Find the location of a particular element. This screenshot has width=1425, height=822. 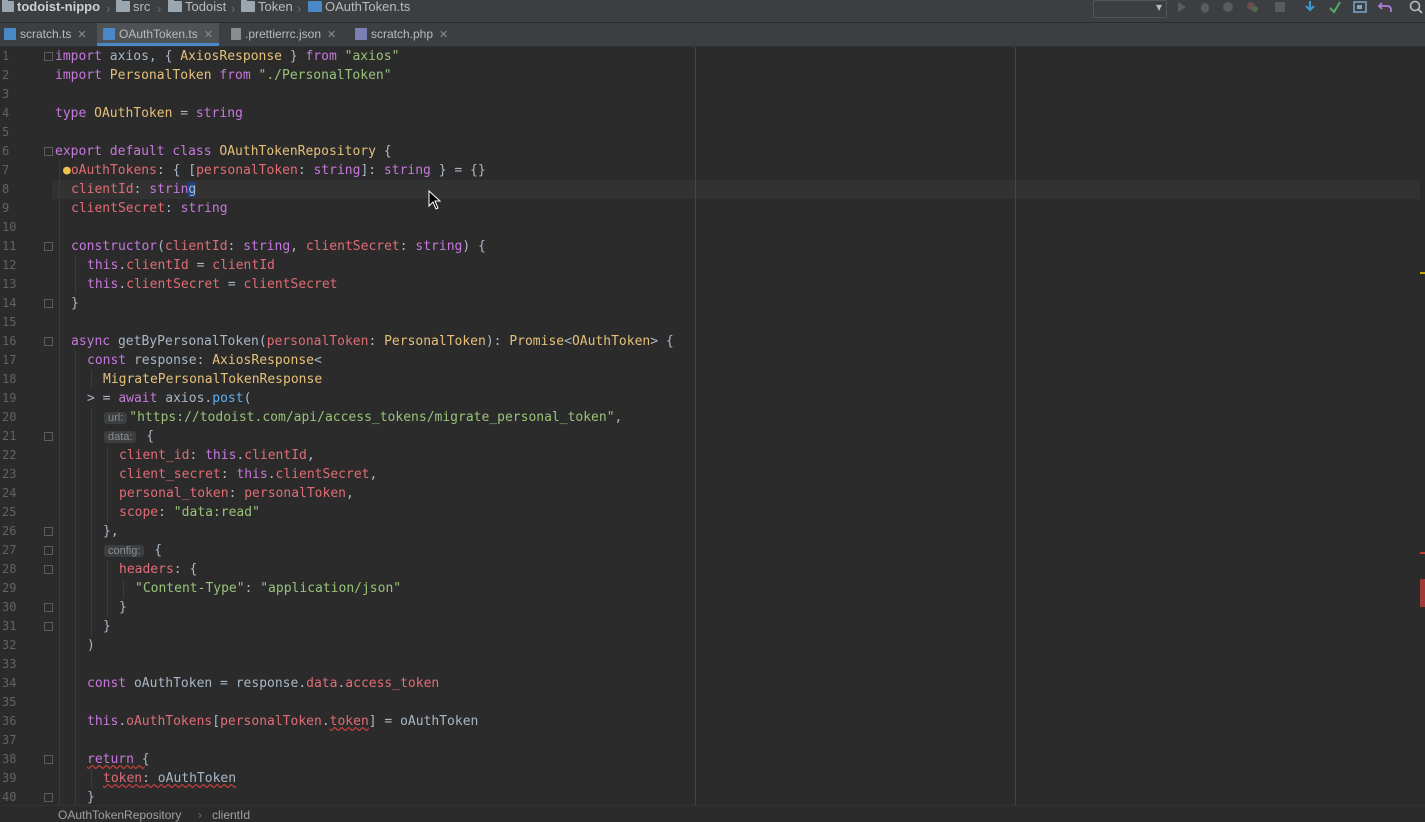

code-line-21: data: { is located at coordinates (129, 436).